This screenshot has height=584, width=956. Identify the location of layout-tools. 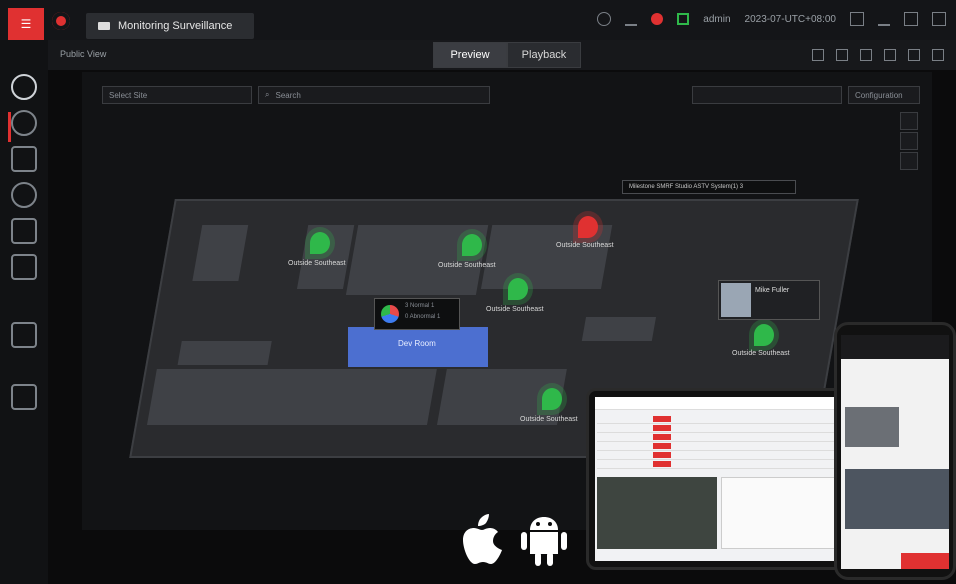
(878, 55).